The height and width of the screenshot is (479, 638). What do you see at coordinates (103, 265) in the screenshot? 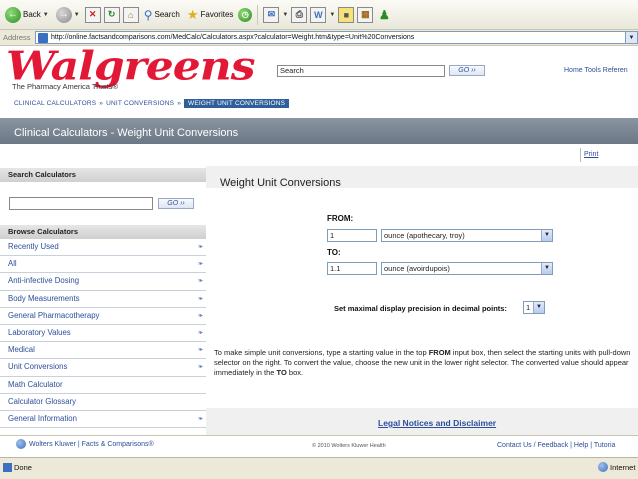
I see `sidebar-item-all: All ››▸` at bounding box center [103, 265].